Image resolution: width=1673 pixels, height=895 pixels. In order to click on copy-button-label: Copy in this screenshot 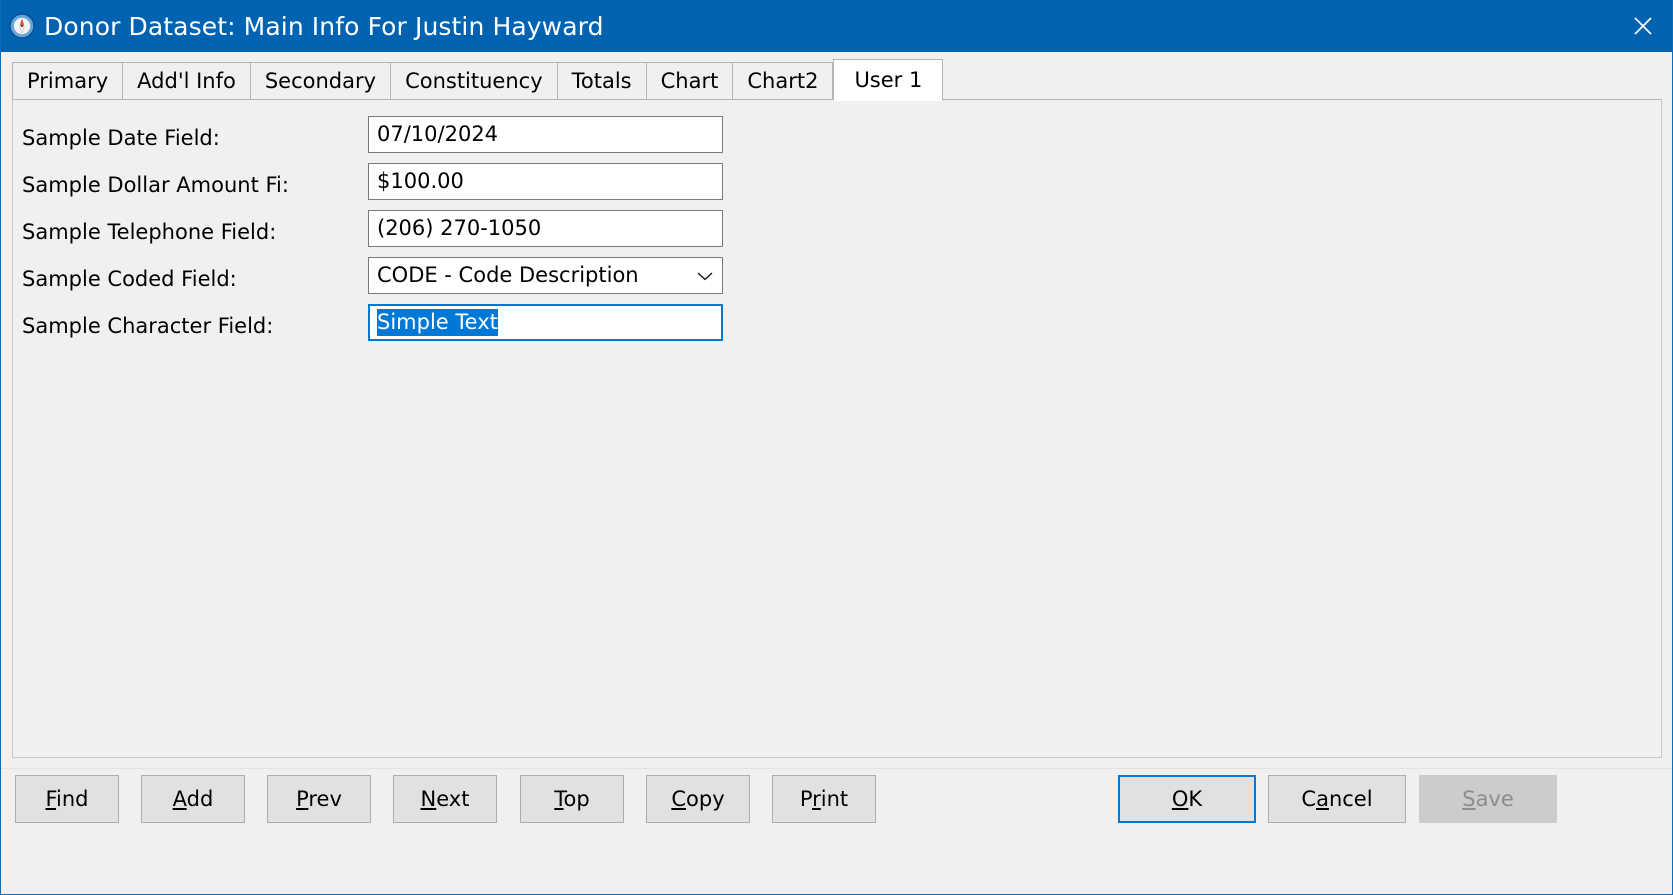, I will do `click(698, 799)`.